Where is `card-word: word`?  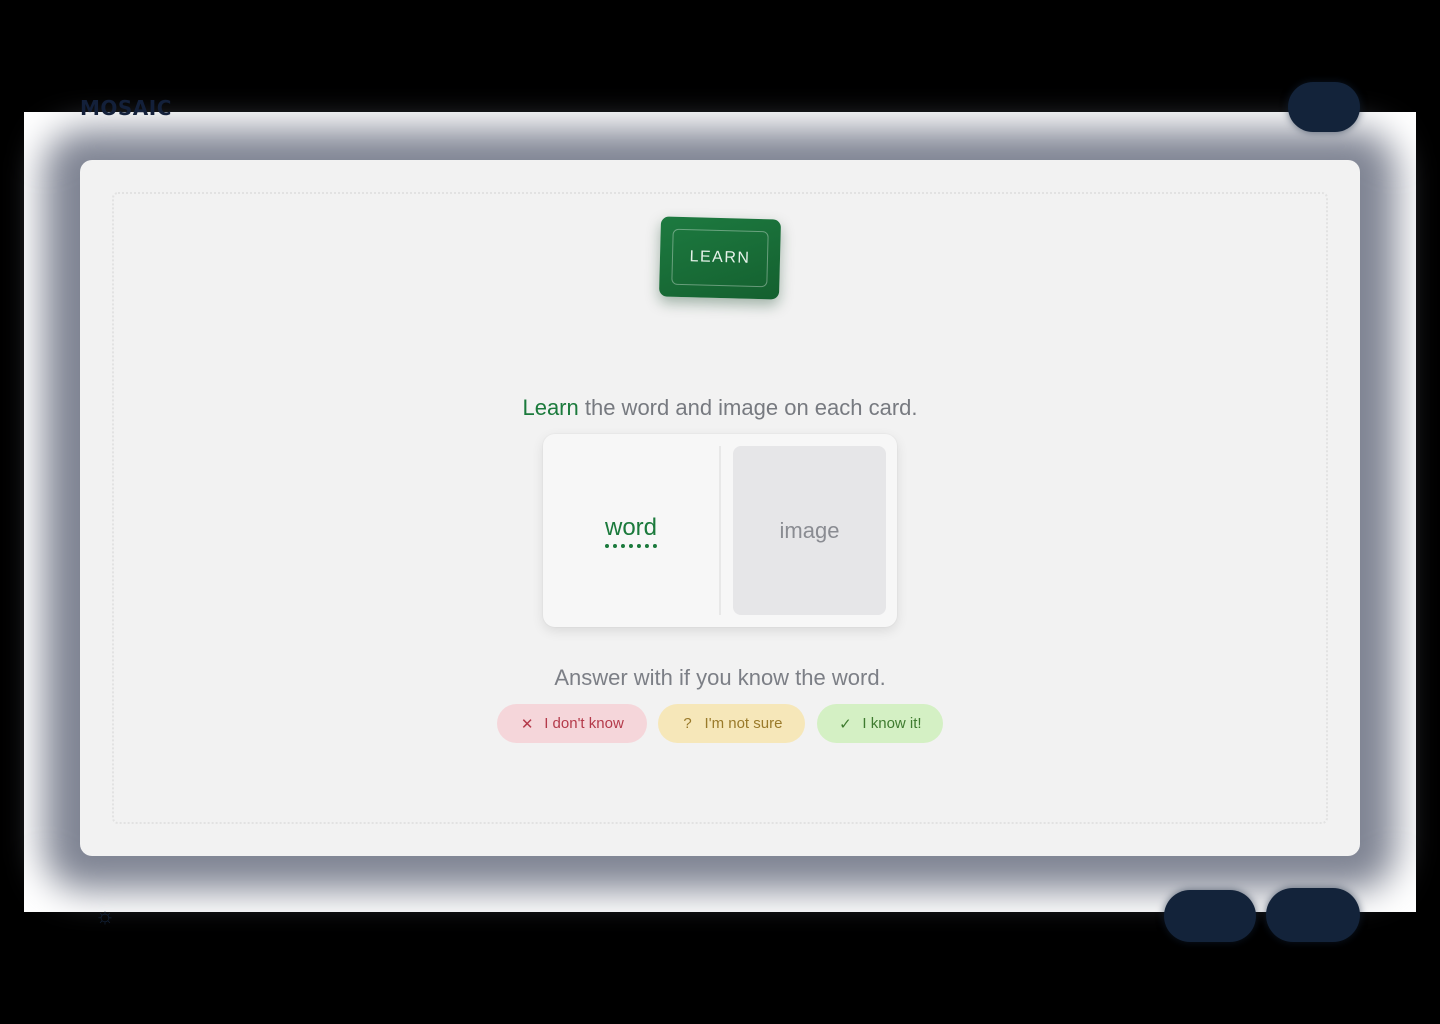
card-word: word is located at coordinates (631, 531).